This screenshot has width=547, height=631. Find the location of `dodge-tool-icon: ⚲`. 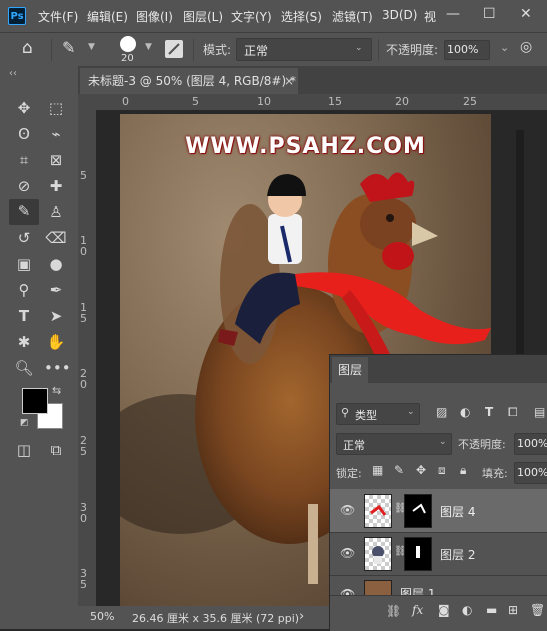

dodge-tool-icon: ⚲ is located at coordinates (24, 290).